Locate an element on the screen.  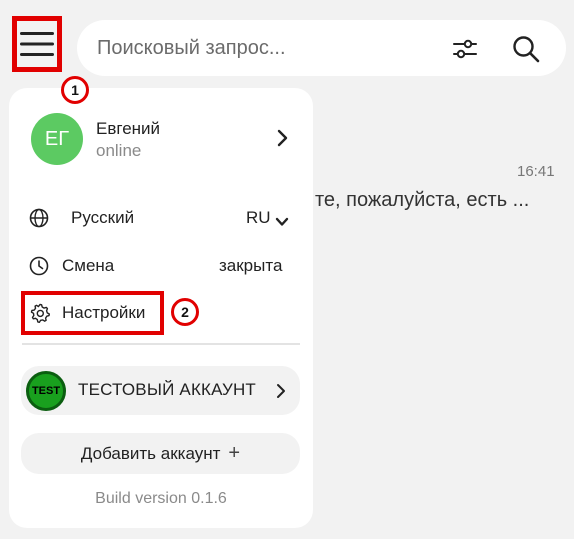
chat-timestamp: 16:41 is located at coordinates (536, 171).